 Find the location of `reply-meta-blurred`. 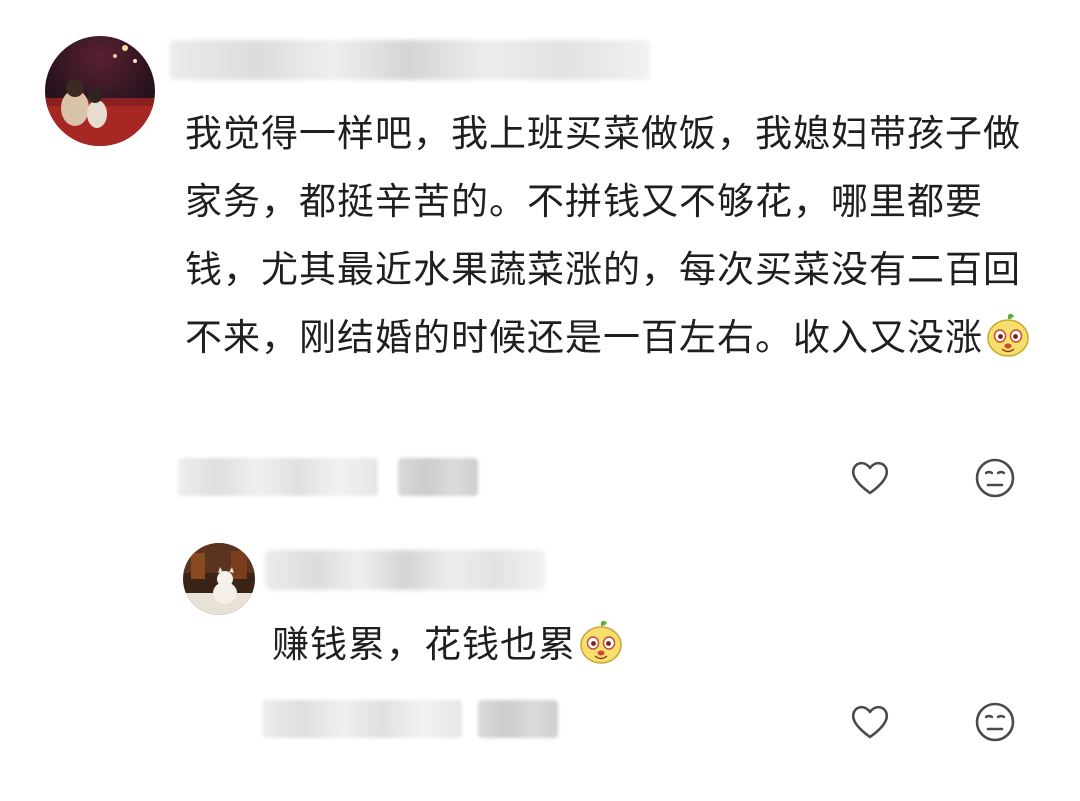

reply-meta-blurred is located at coordinates (362, 719).